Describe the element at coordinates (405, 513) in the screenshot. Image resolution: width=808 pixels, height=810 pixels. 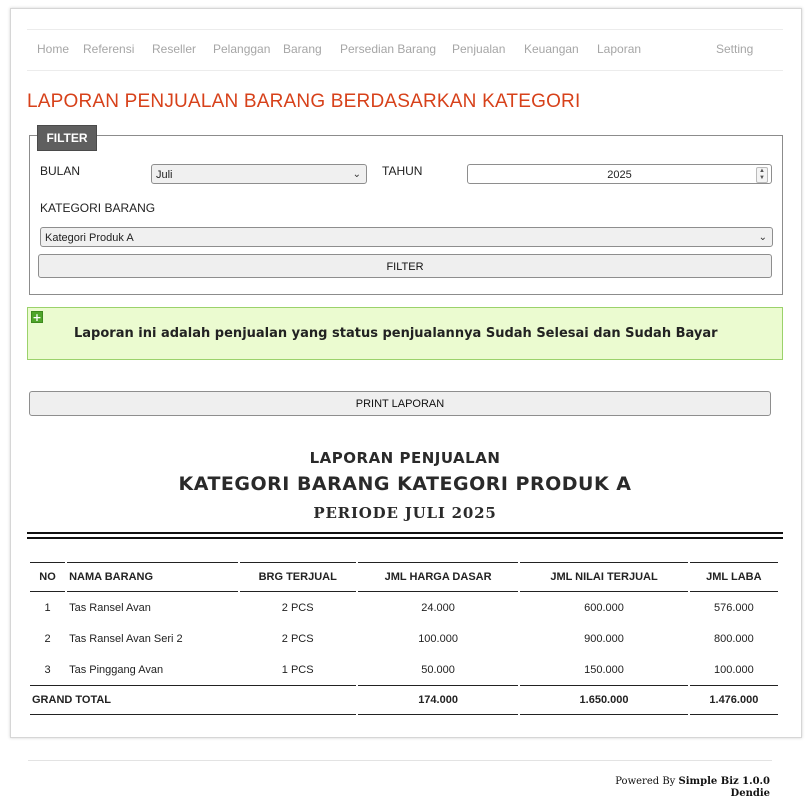
I see `report-period: PERIODE JULI 2025` at that location.